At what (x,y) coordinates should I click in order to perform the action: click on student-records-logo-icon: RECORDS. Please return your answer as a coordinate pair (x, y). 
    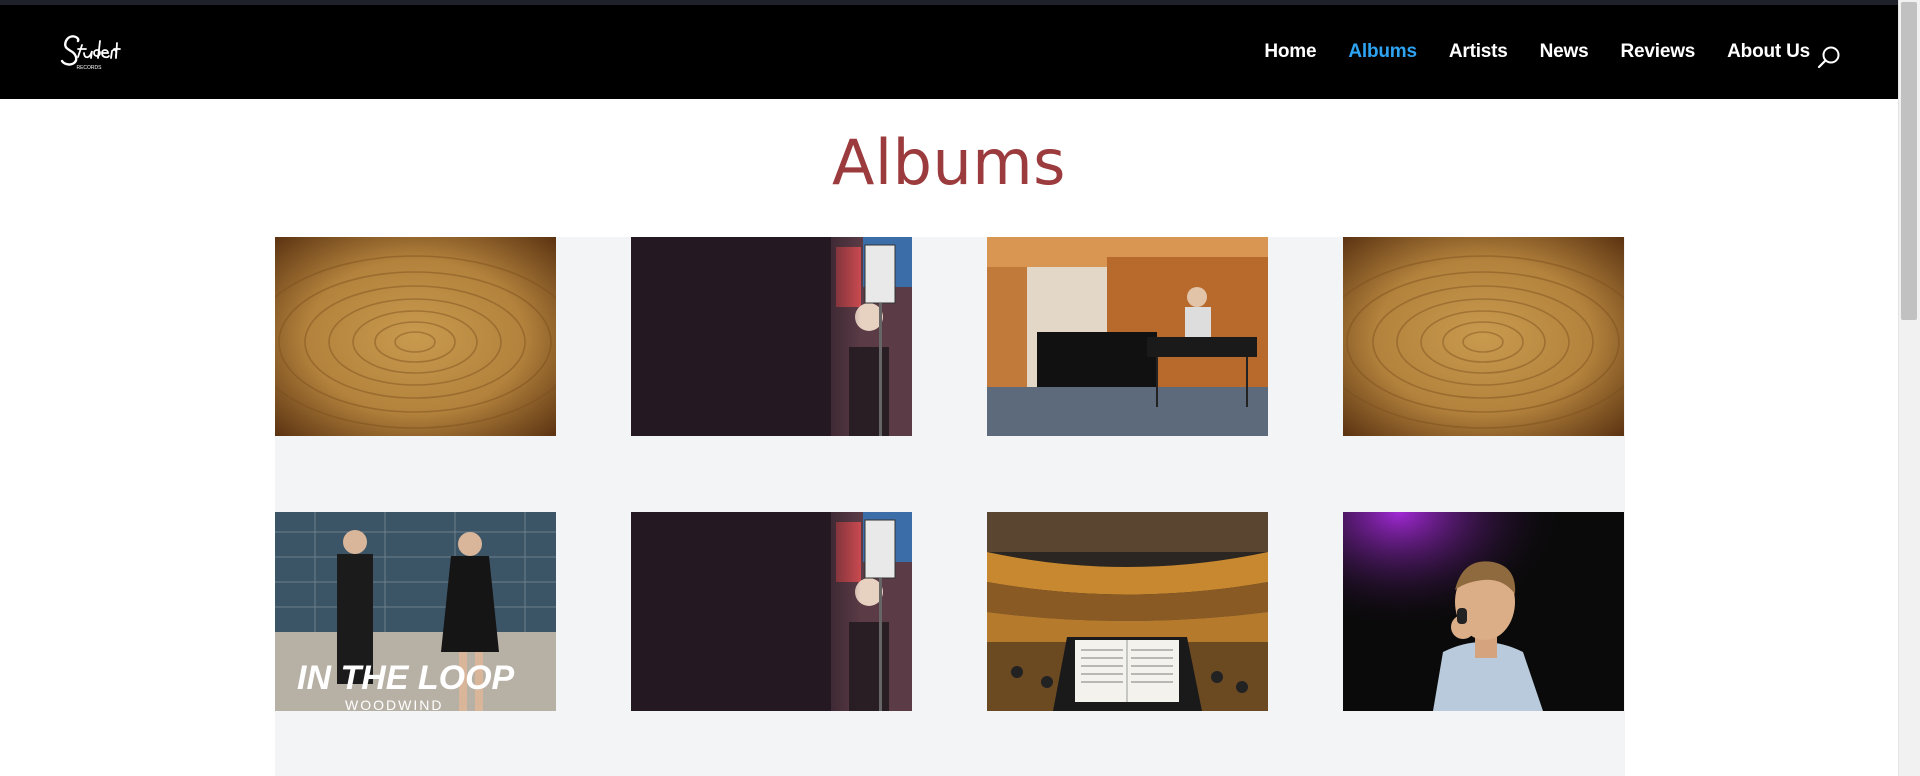
    Looking at the image, I should click on (90, 53).